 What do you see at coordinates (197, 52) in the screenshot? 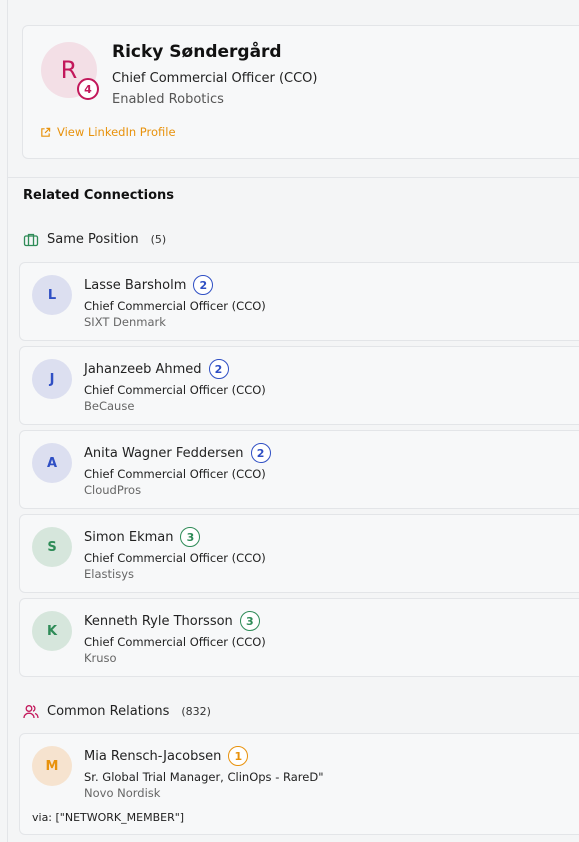
I see `profile-name: Ricky Søndergård` at bounding box center [197, 52].